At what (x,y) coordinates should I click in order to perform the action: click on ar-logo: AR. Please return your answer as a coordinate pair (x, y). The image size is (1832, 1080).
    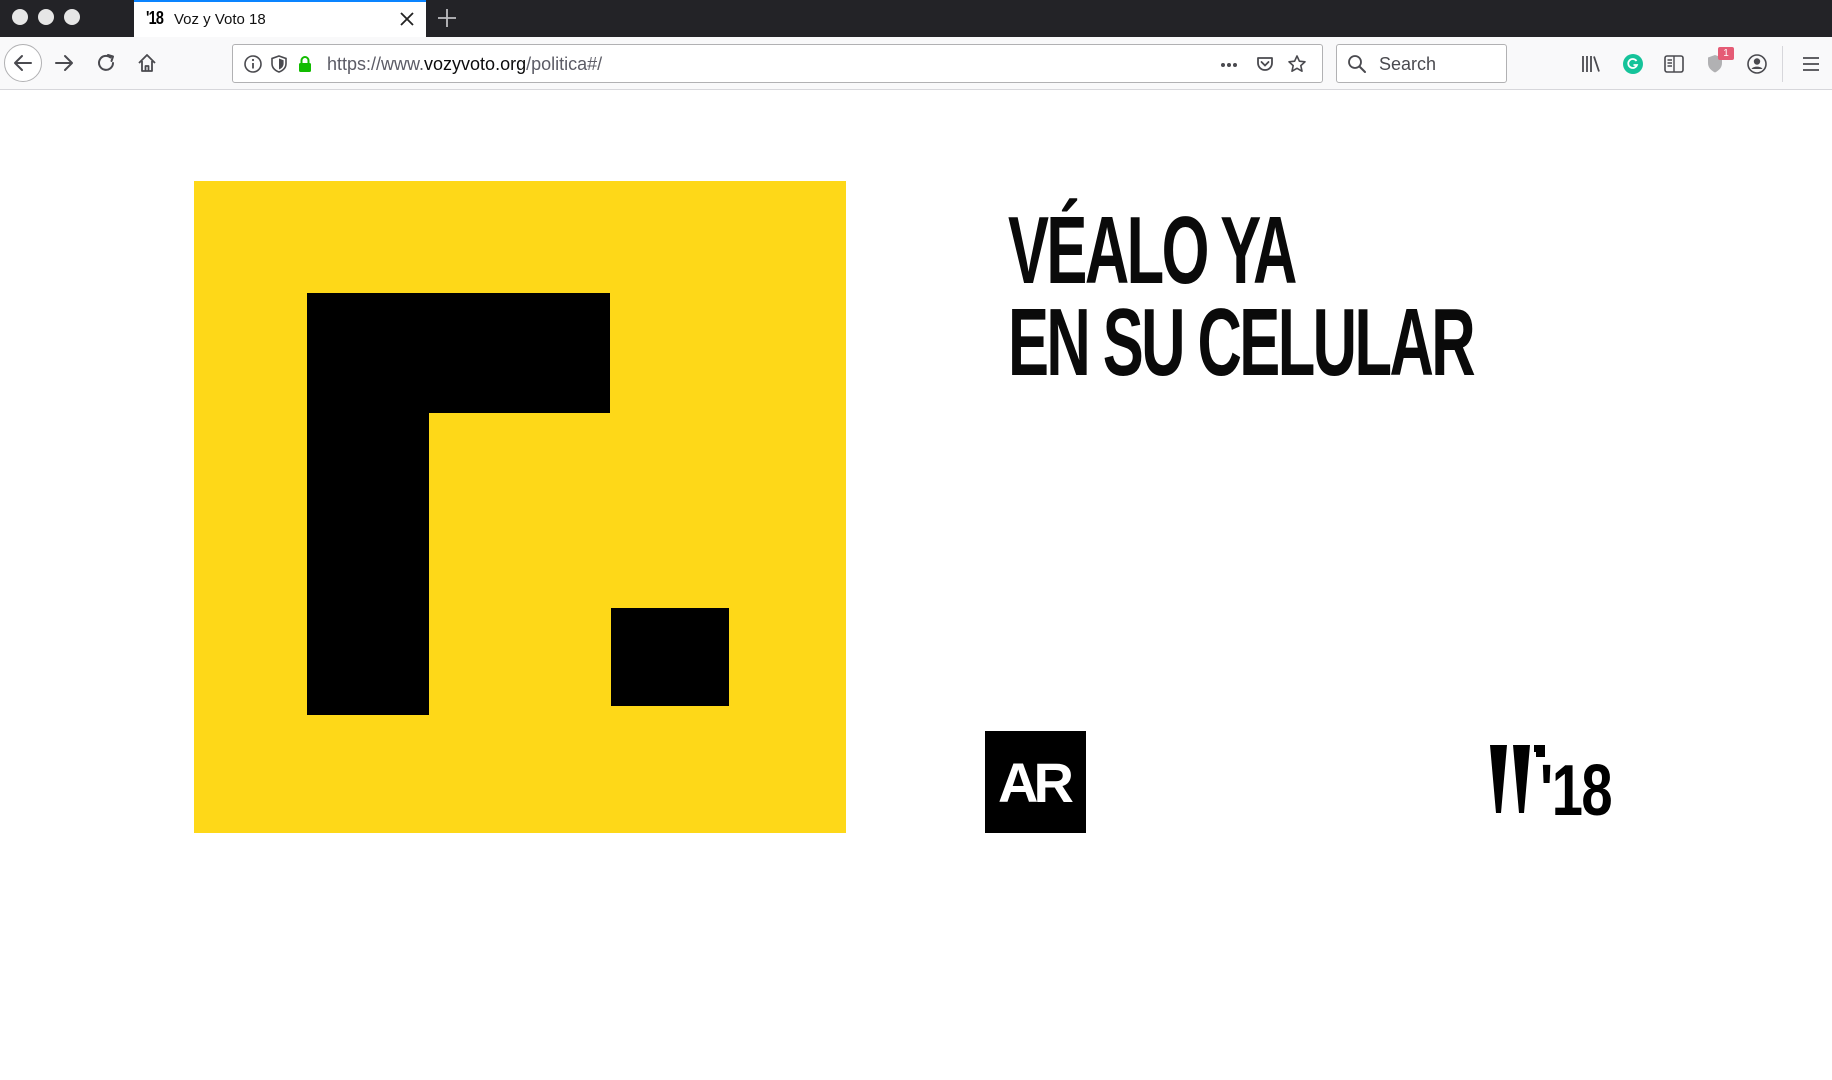
    Looking at the image, I should click on (1035, 782).